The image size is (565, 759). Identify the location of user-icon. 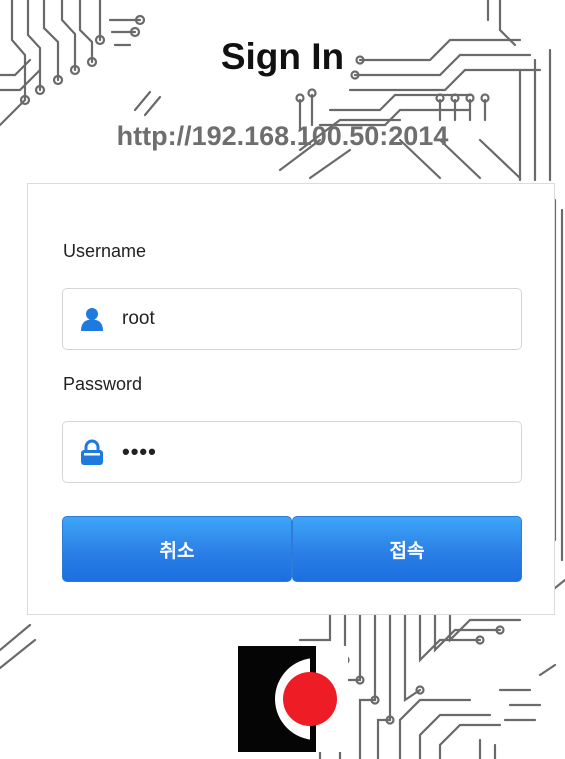
(92, 319).